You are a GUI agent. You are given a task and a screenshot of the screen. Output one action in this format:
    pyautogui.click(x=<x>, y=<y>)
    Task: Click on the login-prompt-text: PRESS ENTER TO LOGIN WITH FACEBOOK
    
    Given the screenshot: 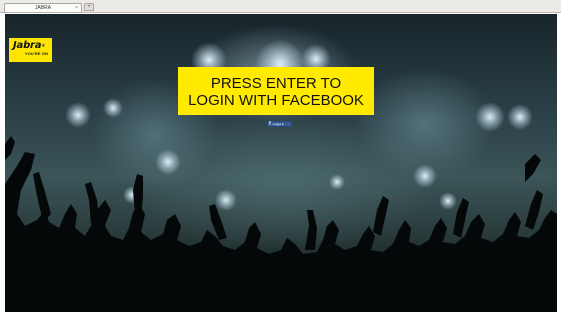 What is the action you would take?
    pyautogui.click(x=276, y=92)
    